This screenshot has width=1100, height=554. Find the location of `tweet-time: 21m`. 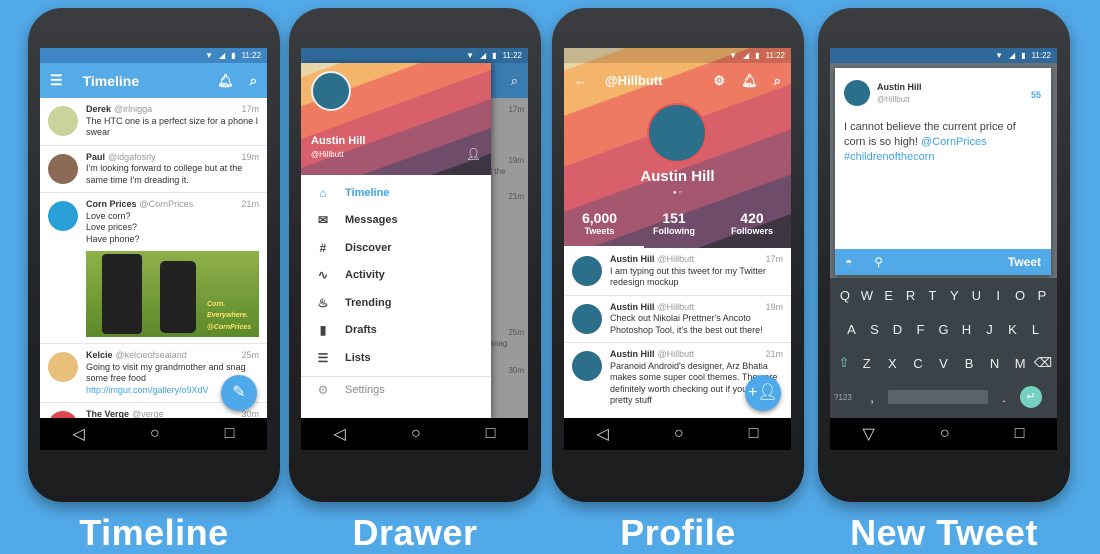

tweet-time: 21m is located at coordinates (774, 354).